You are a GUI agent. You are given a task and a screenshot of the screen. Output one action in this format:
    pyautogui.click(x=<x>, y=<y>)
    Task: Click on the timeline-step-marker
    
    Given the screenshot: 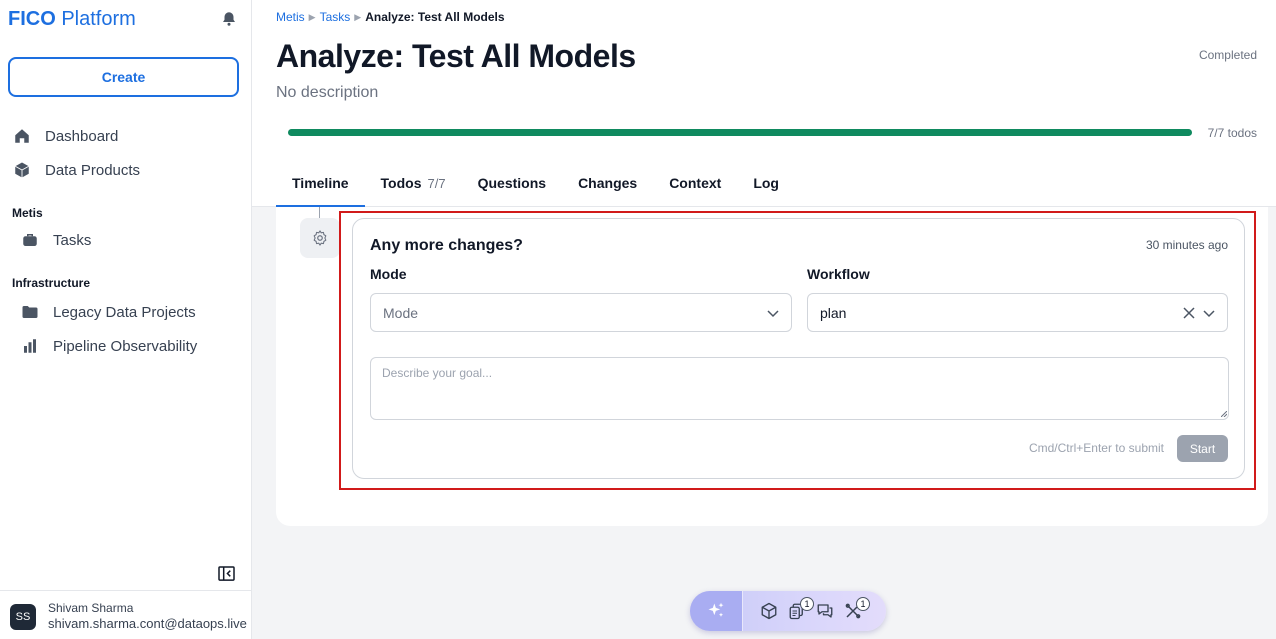 What is the action you would take?
    pyautogui.click(x=320, y=238)
    